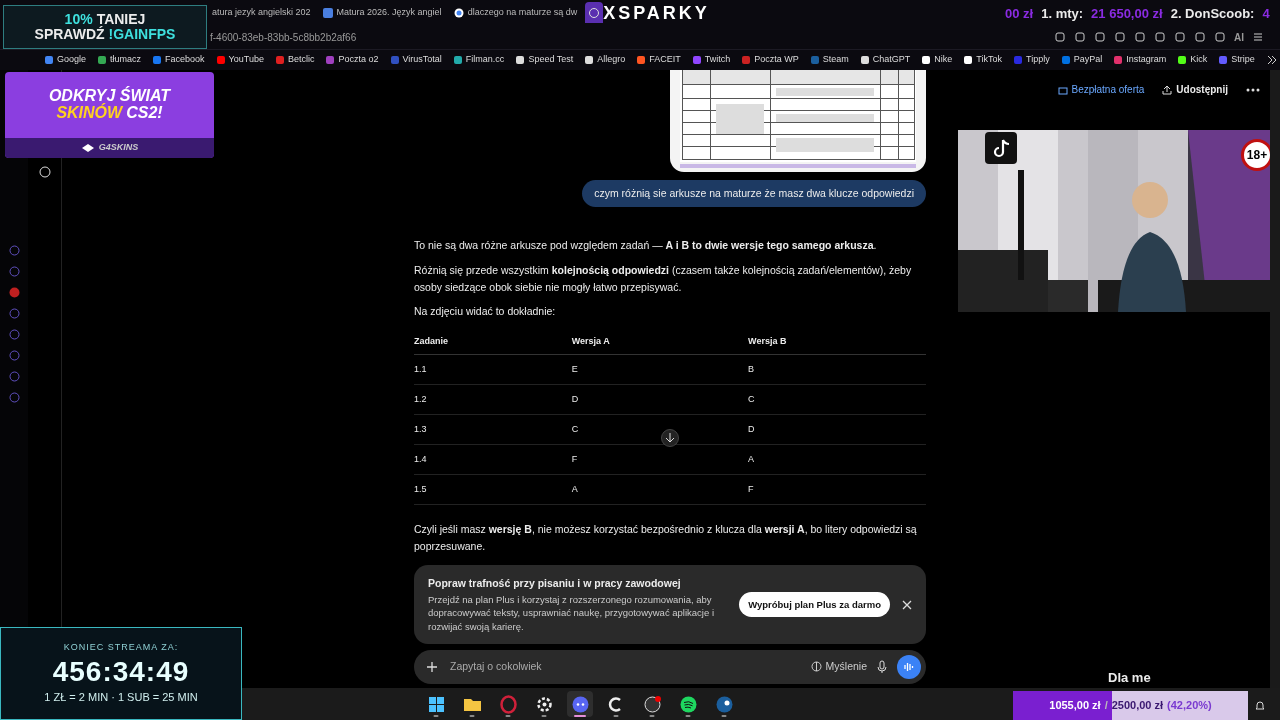 This screenshot has width=1280, height=720. What do you see at coordinates (1127, 14) in the screenshot?
I see `leaderboard-amount: 21 650,00 zł` at bounding box center [1127, 14].